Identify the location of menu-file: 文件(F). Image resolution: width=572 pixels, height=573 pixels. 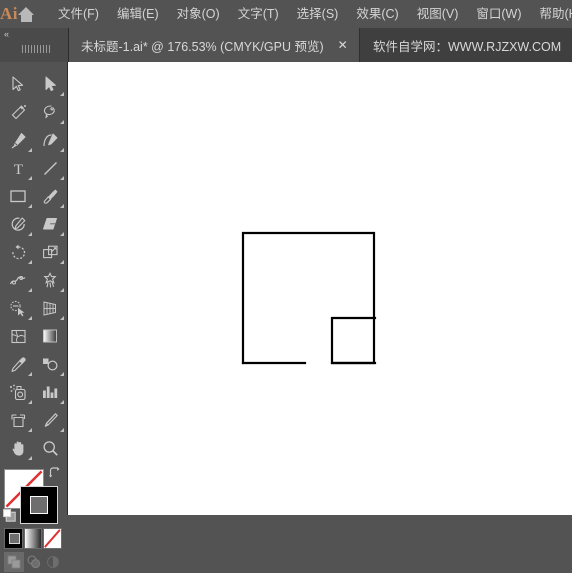
(78, 14).